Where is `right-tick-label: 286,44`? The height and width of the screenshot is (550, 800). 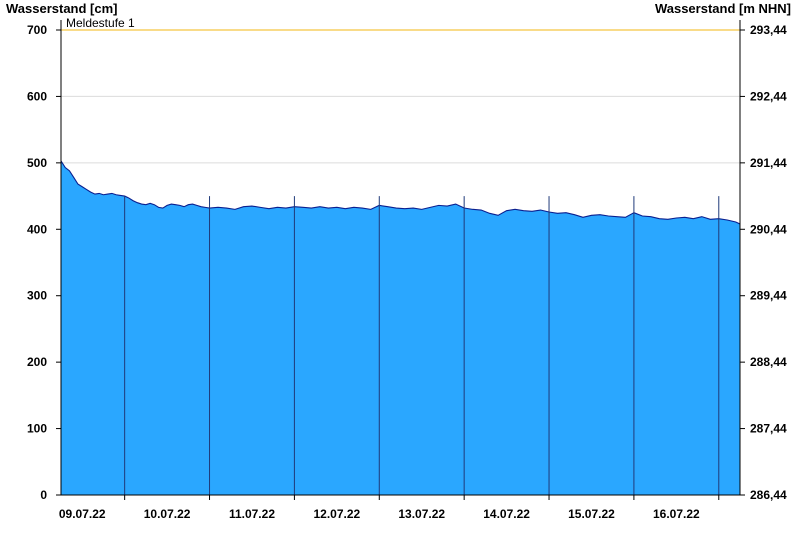 right-tick-label: 286,44 is located at coordinates (768, 495).